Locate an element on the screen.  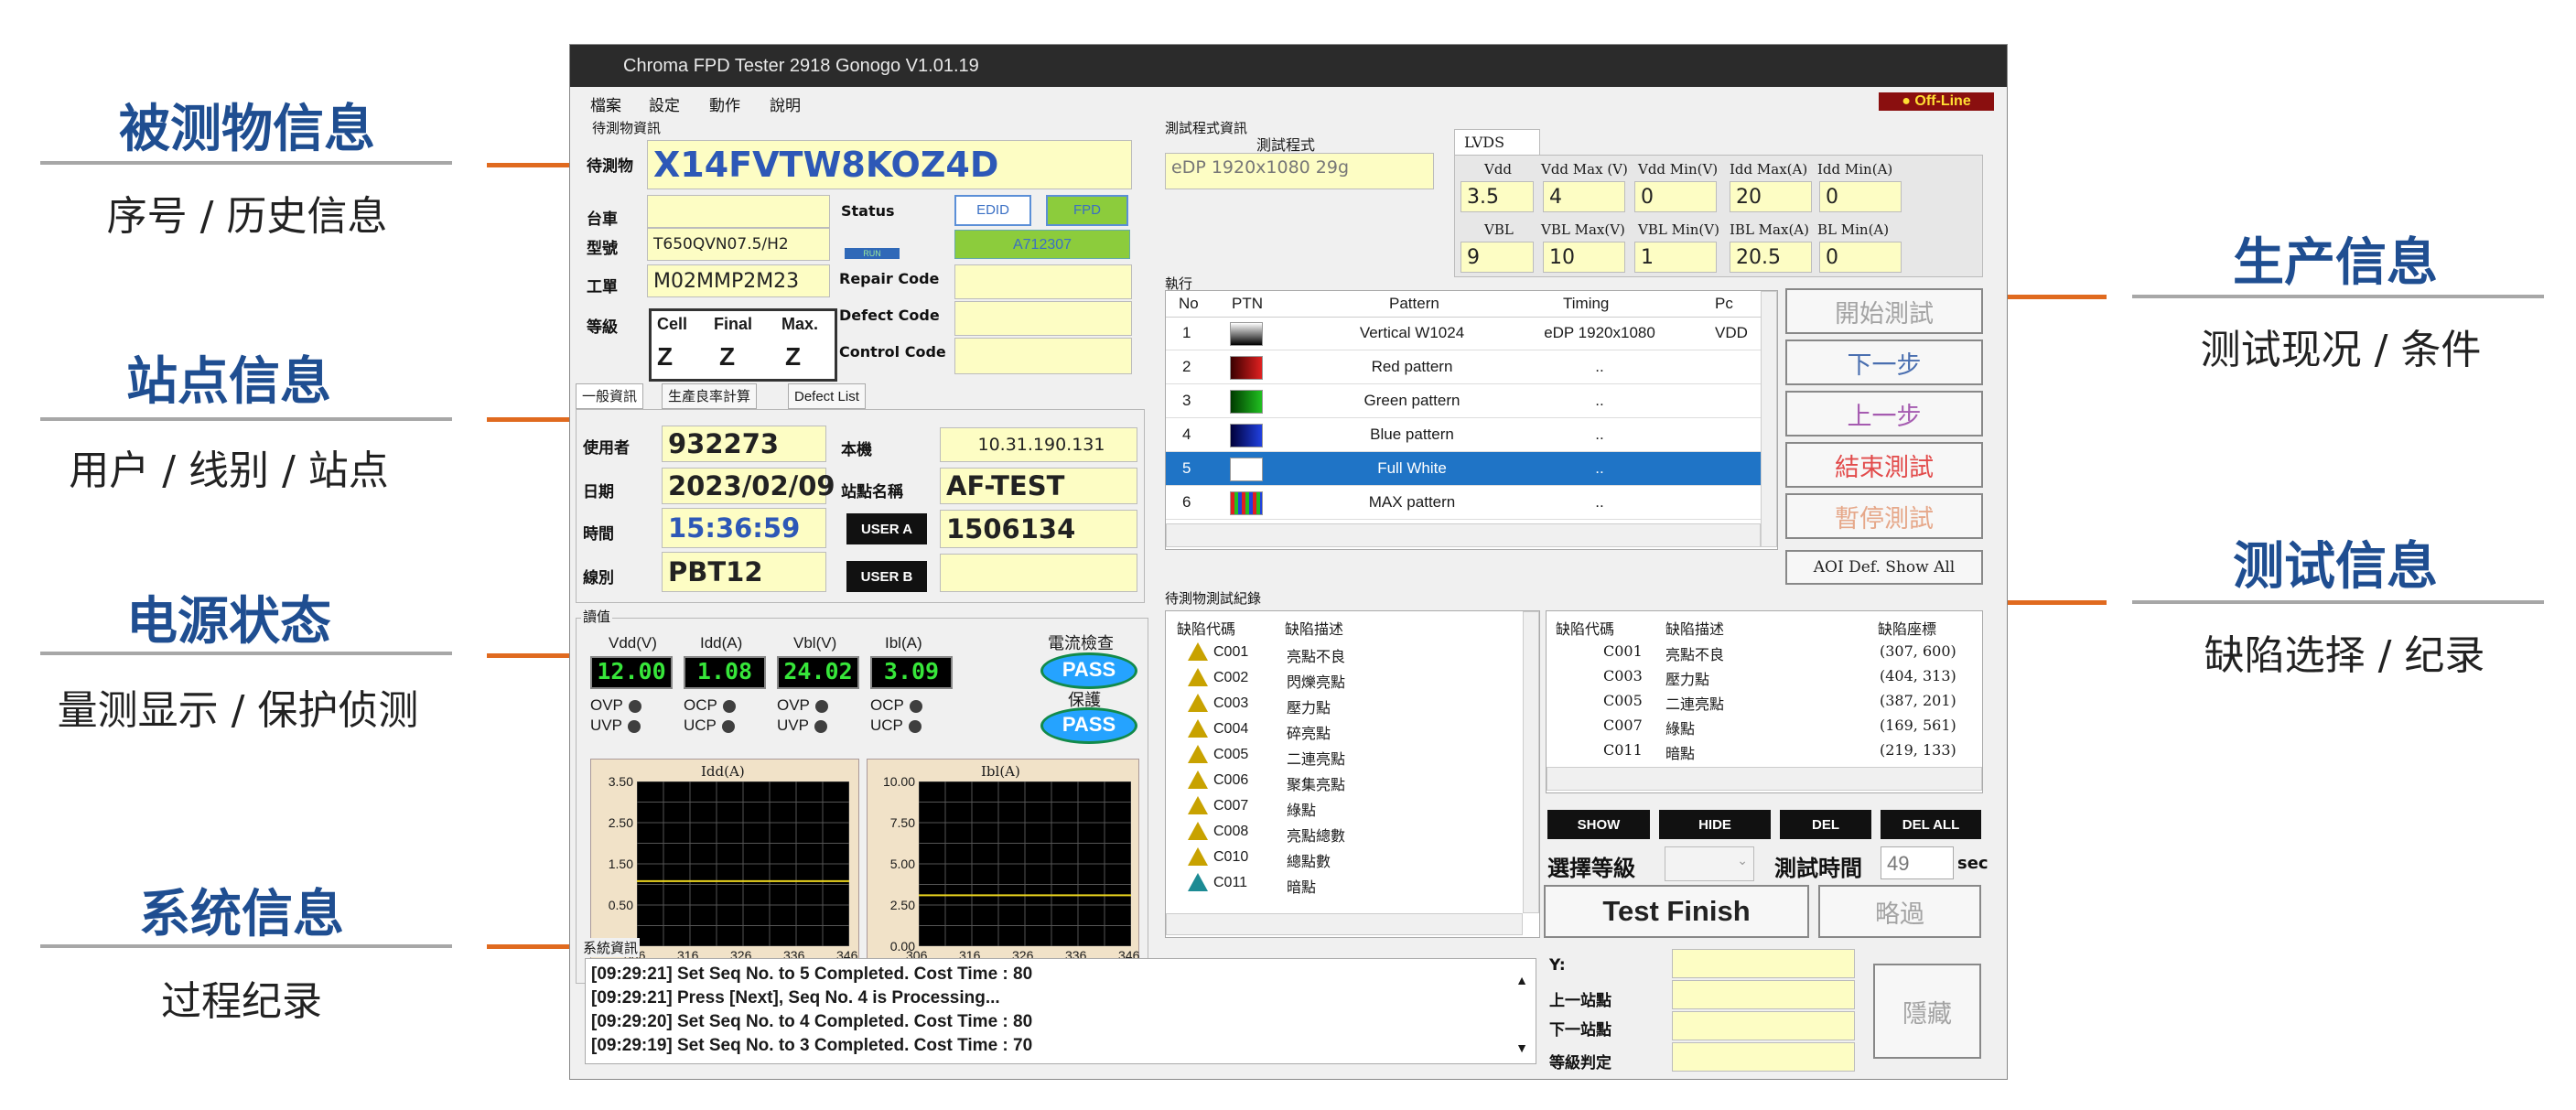
next-step-button: 下一步 is located at coordinates (1884, 362).